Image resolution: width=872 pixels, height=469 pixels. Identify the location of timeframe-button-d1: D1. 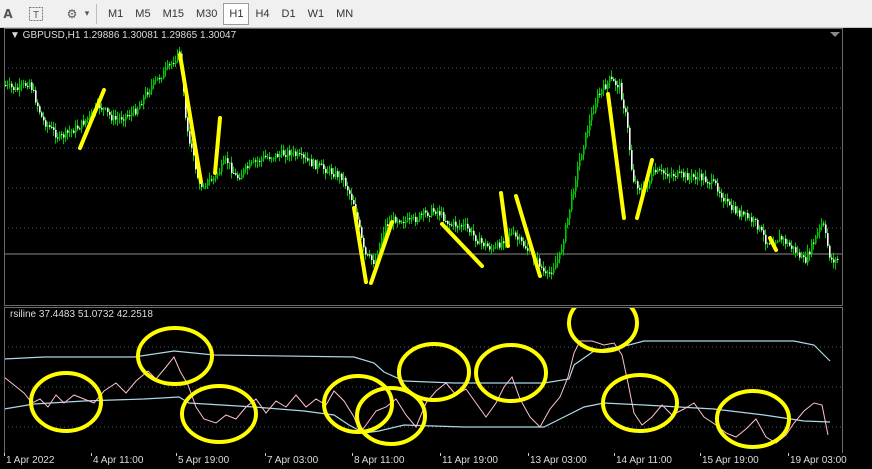
(289, 14).